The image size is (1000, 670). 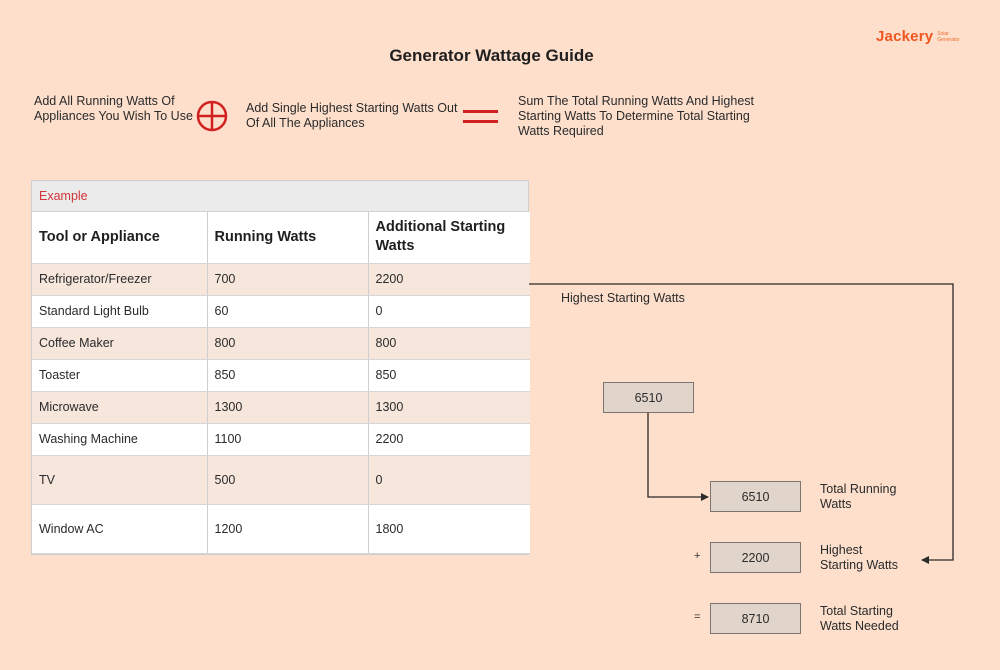 I want to click on total-starting-label: Total Starting Watts Needed, so click(x=859, y=619).